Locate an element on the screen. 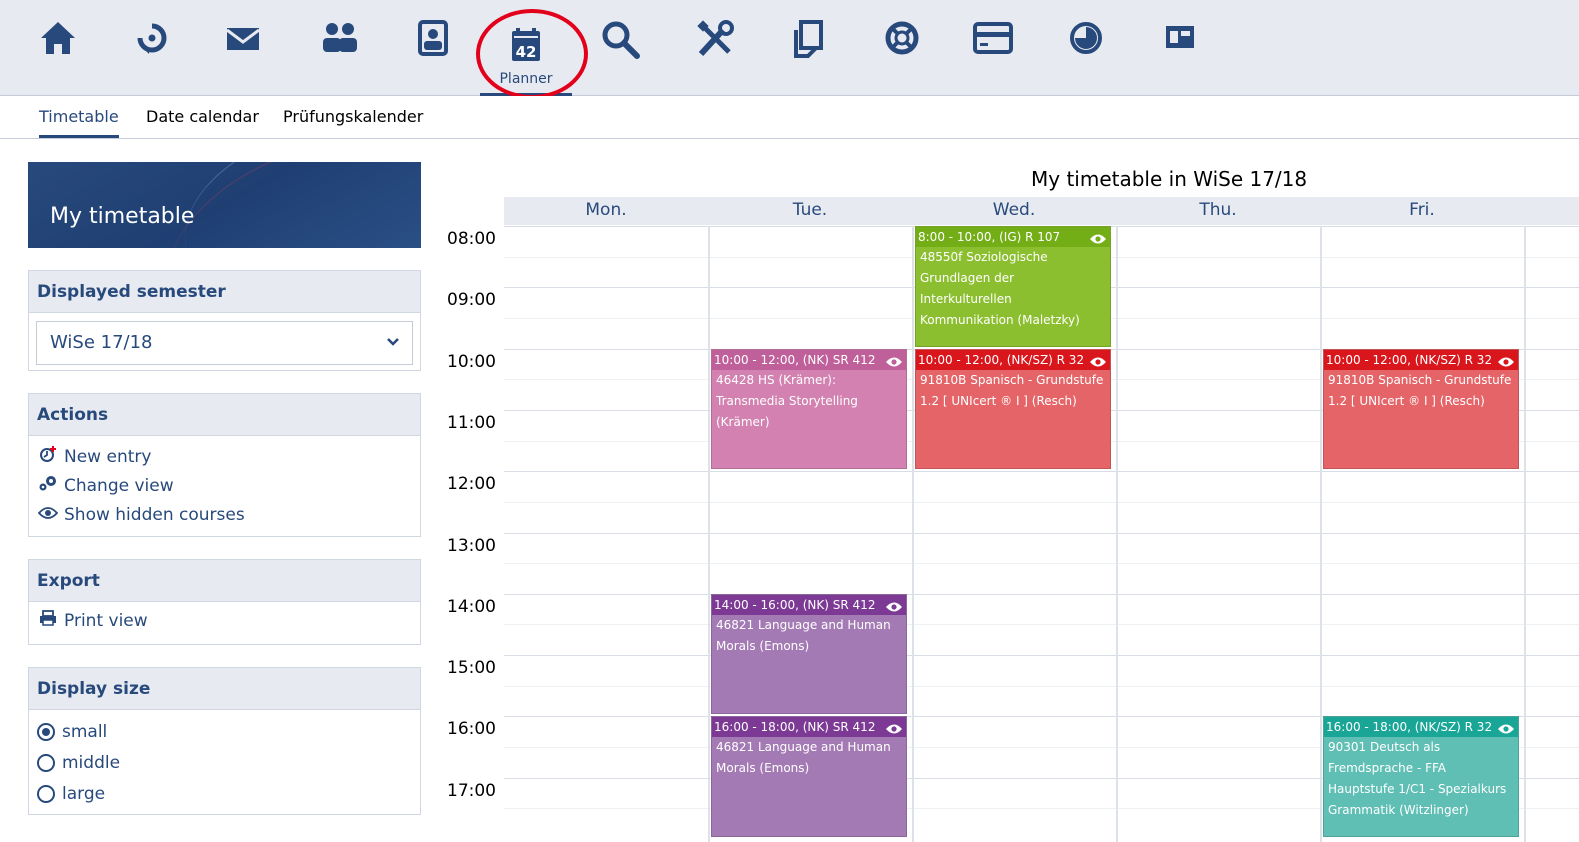 This screenshot has height=842, width=1579. day-monday: Mon. is located at coordinates (606, 210).